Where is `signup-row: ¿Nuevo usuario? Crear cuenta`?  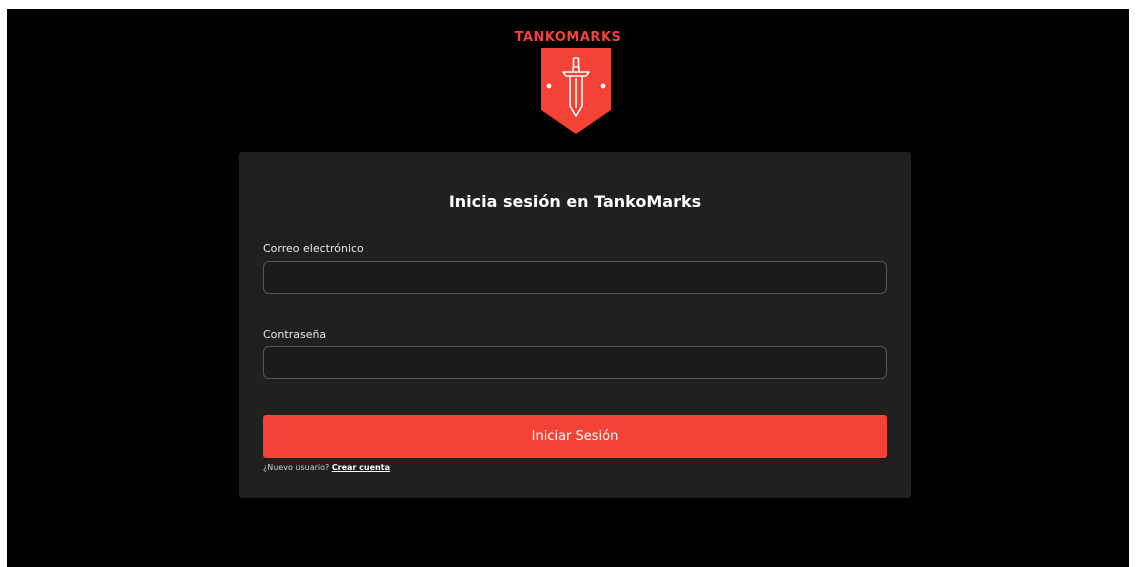 signup-row: ¿Nuevo usuario? Crear cuenta is located at coordinates (326, 467).